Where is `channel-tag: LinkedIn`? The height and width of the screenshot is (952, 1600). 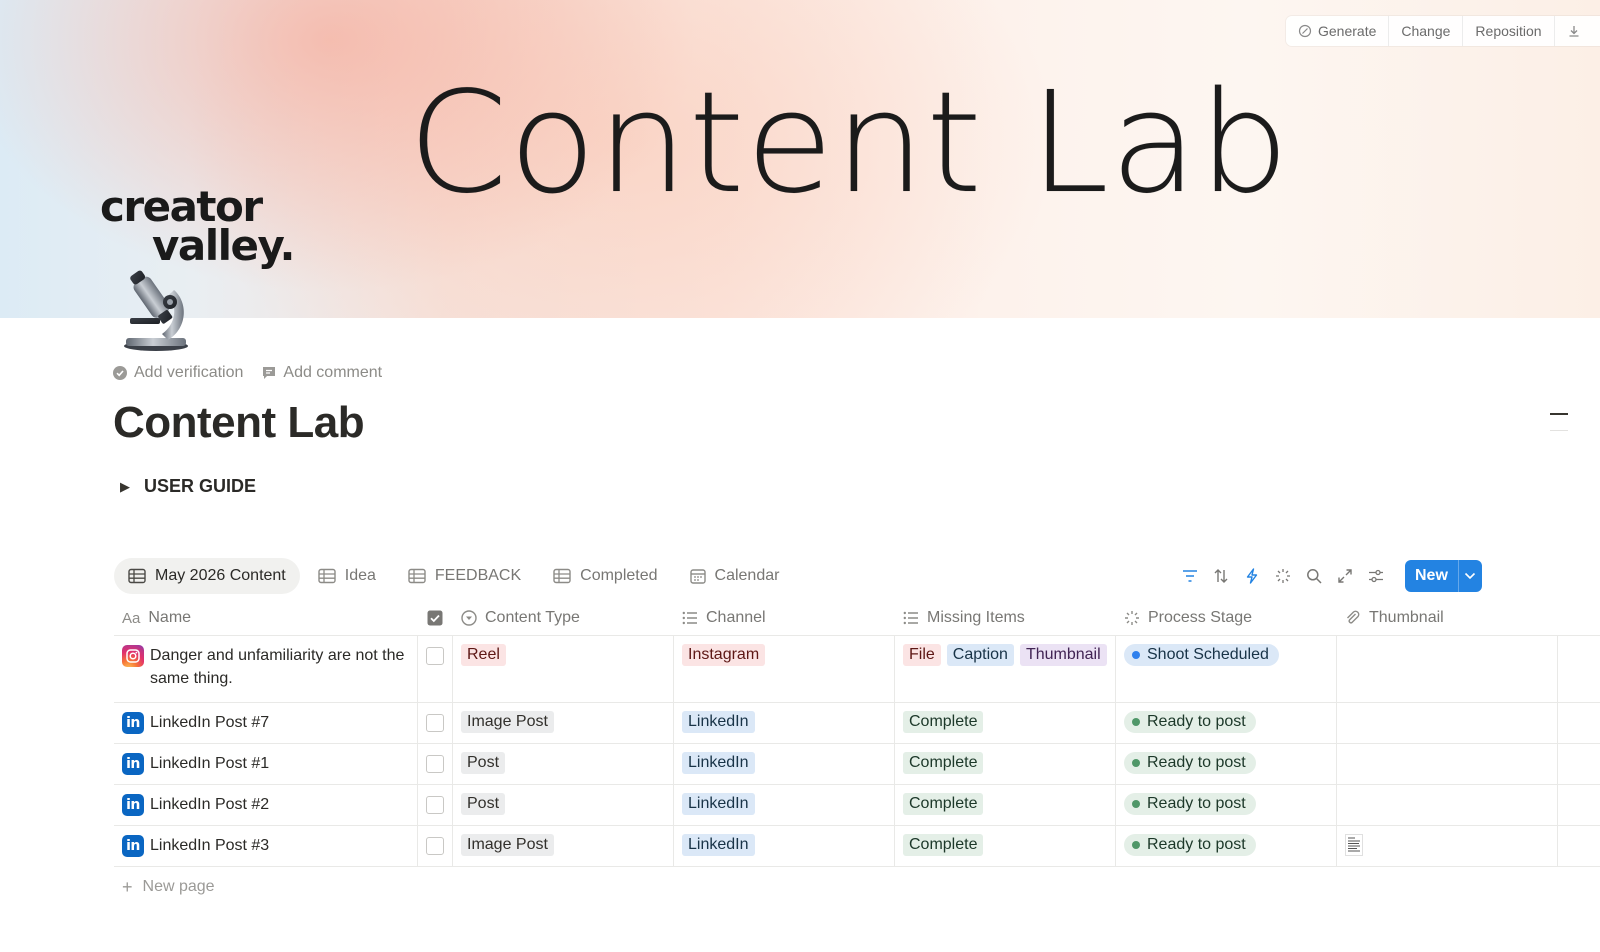 channel-tag: LinkedIn is located at coordinates (718, 722).